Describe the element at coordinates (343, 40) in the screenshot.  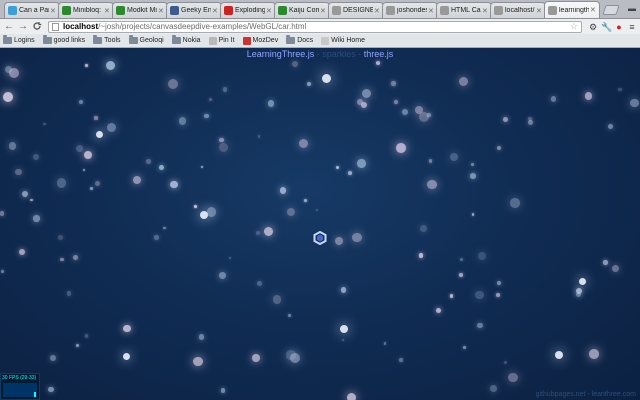
I see `bookmark-8: Wiki Home` at that location.